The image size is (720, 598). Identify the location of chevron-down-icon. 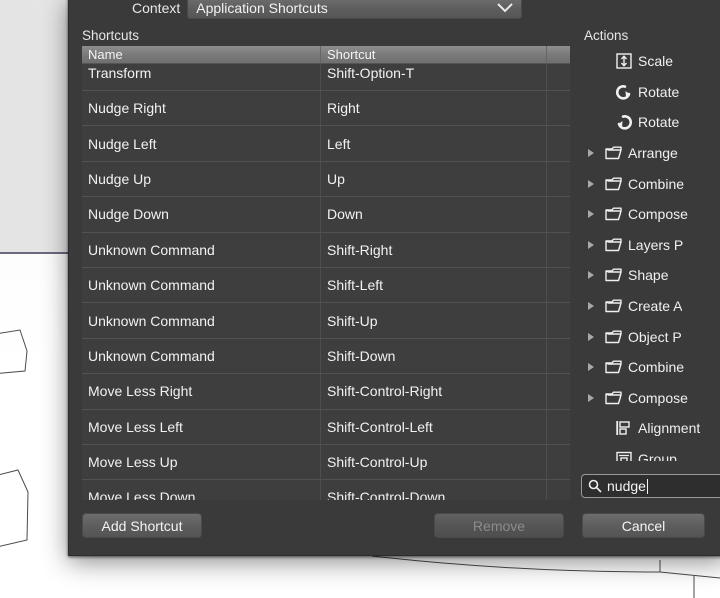
(505, 8).